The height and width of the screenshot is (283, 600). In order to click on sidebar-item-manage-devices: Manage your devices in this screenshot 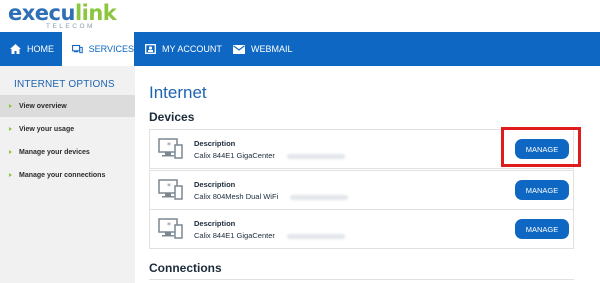, I will do `click(67, 152)`.